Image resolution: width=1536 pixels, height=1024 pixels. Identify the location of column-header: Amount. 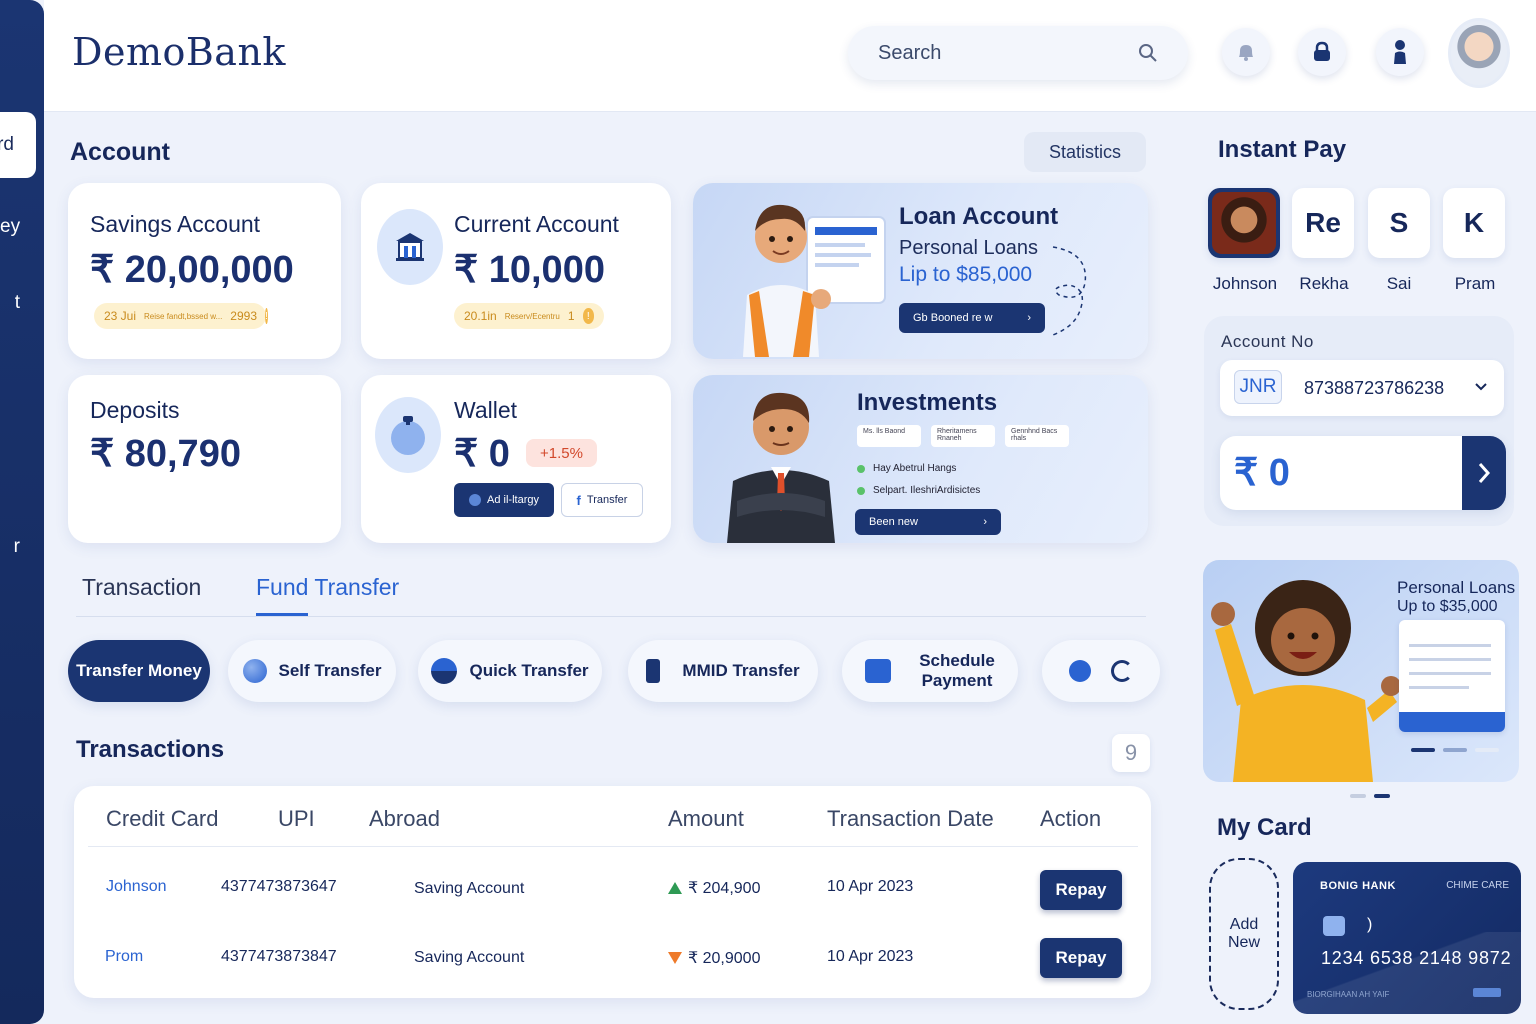
(706, 819).